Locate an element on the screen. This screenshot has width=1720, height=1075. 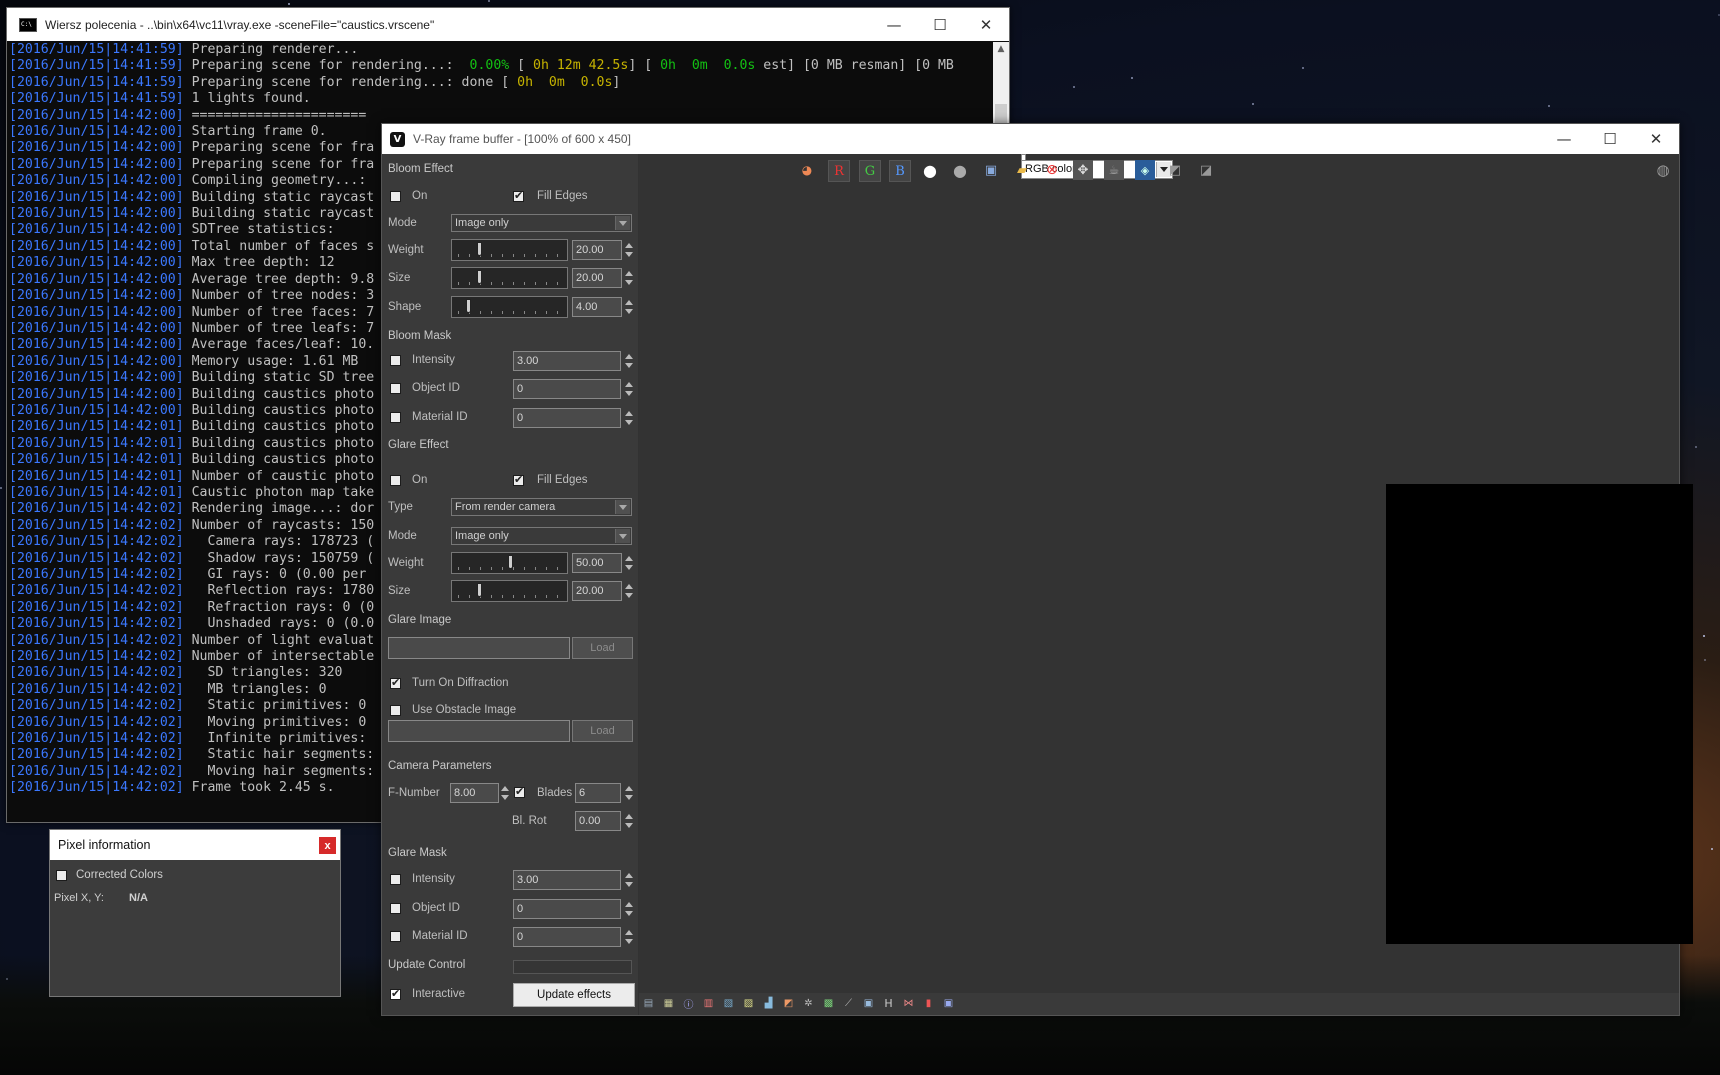
cmd-minimize-button: — is located at coordinates (894, 24).